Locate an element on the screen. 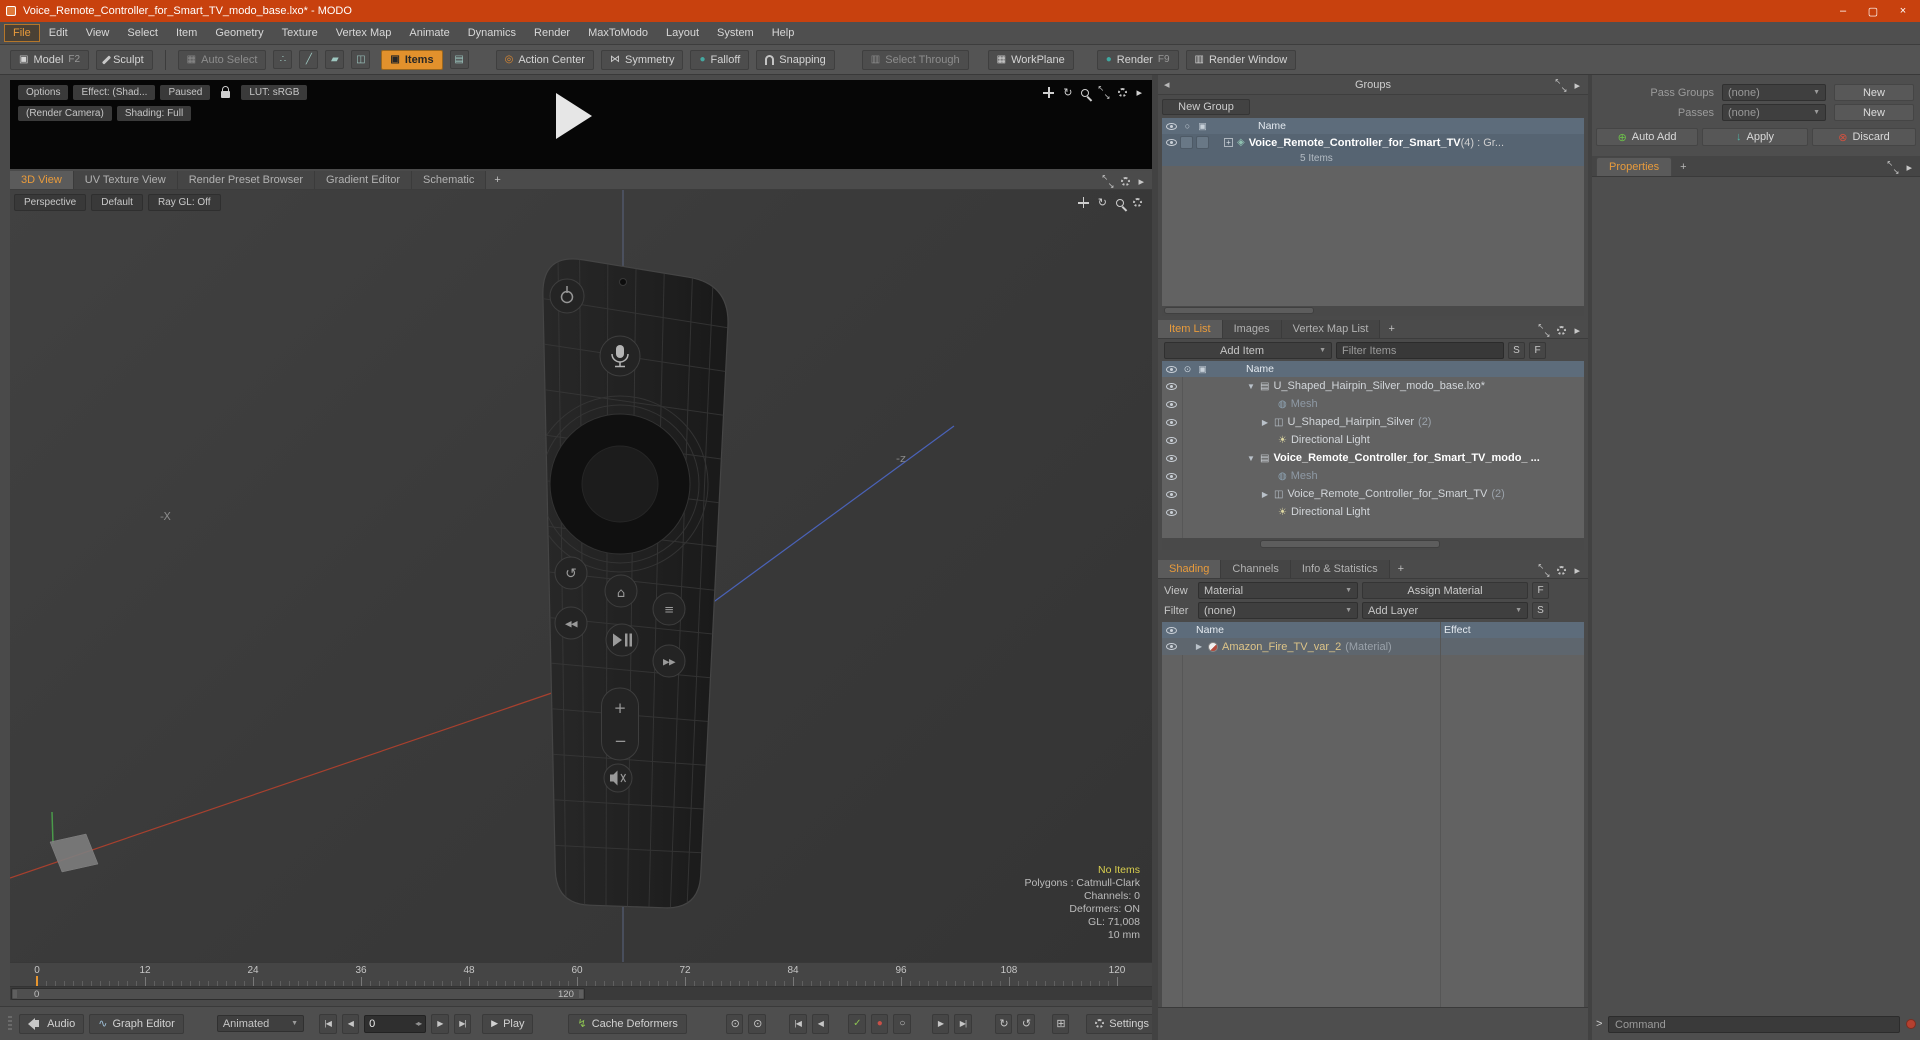  menu-file: File is located at coordinates (22, 33).